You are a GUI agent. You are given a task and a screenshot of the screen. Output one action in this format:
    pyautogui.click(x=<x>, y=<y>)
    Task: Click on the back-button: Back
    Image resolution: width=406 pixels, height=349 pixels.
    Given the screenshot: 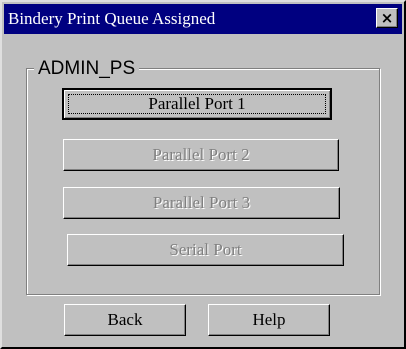 What is the action you would take?
    pyautogui.click(x=125, y=320)
    